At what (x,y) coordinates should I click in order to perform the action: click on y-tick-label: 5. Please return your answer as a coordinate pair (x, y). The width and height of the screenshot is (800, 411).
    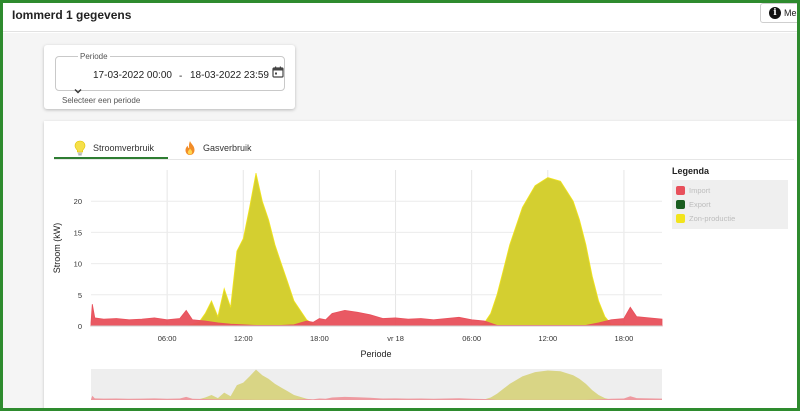
    Looking at the image, I should click on (80, 295).